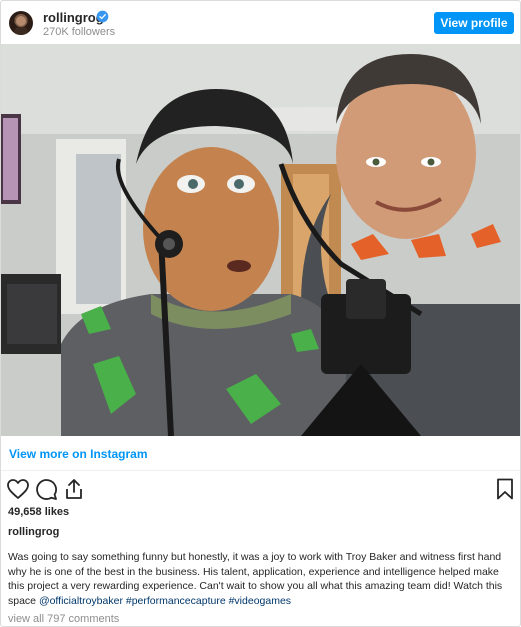  I want to click on post-header: rollingrog 270K followers View profile, so click(260, 23).